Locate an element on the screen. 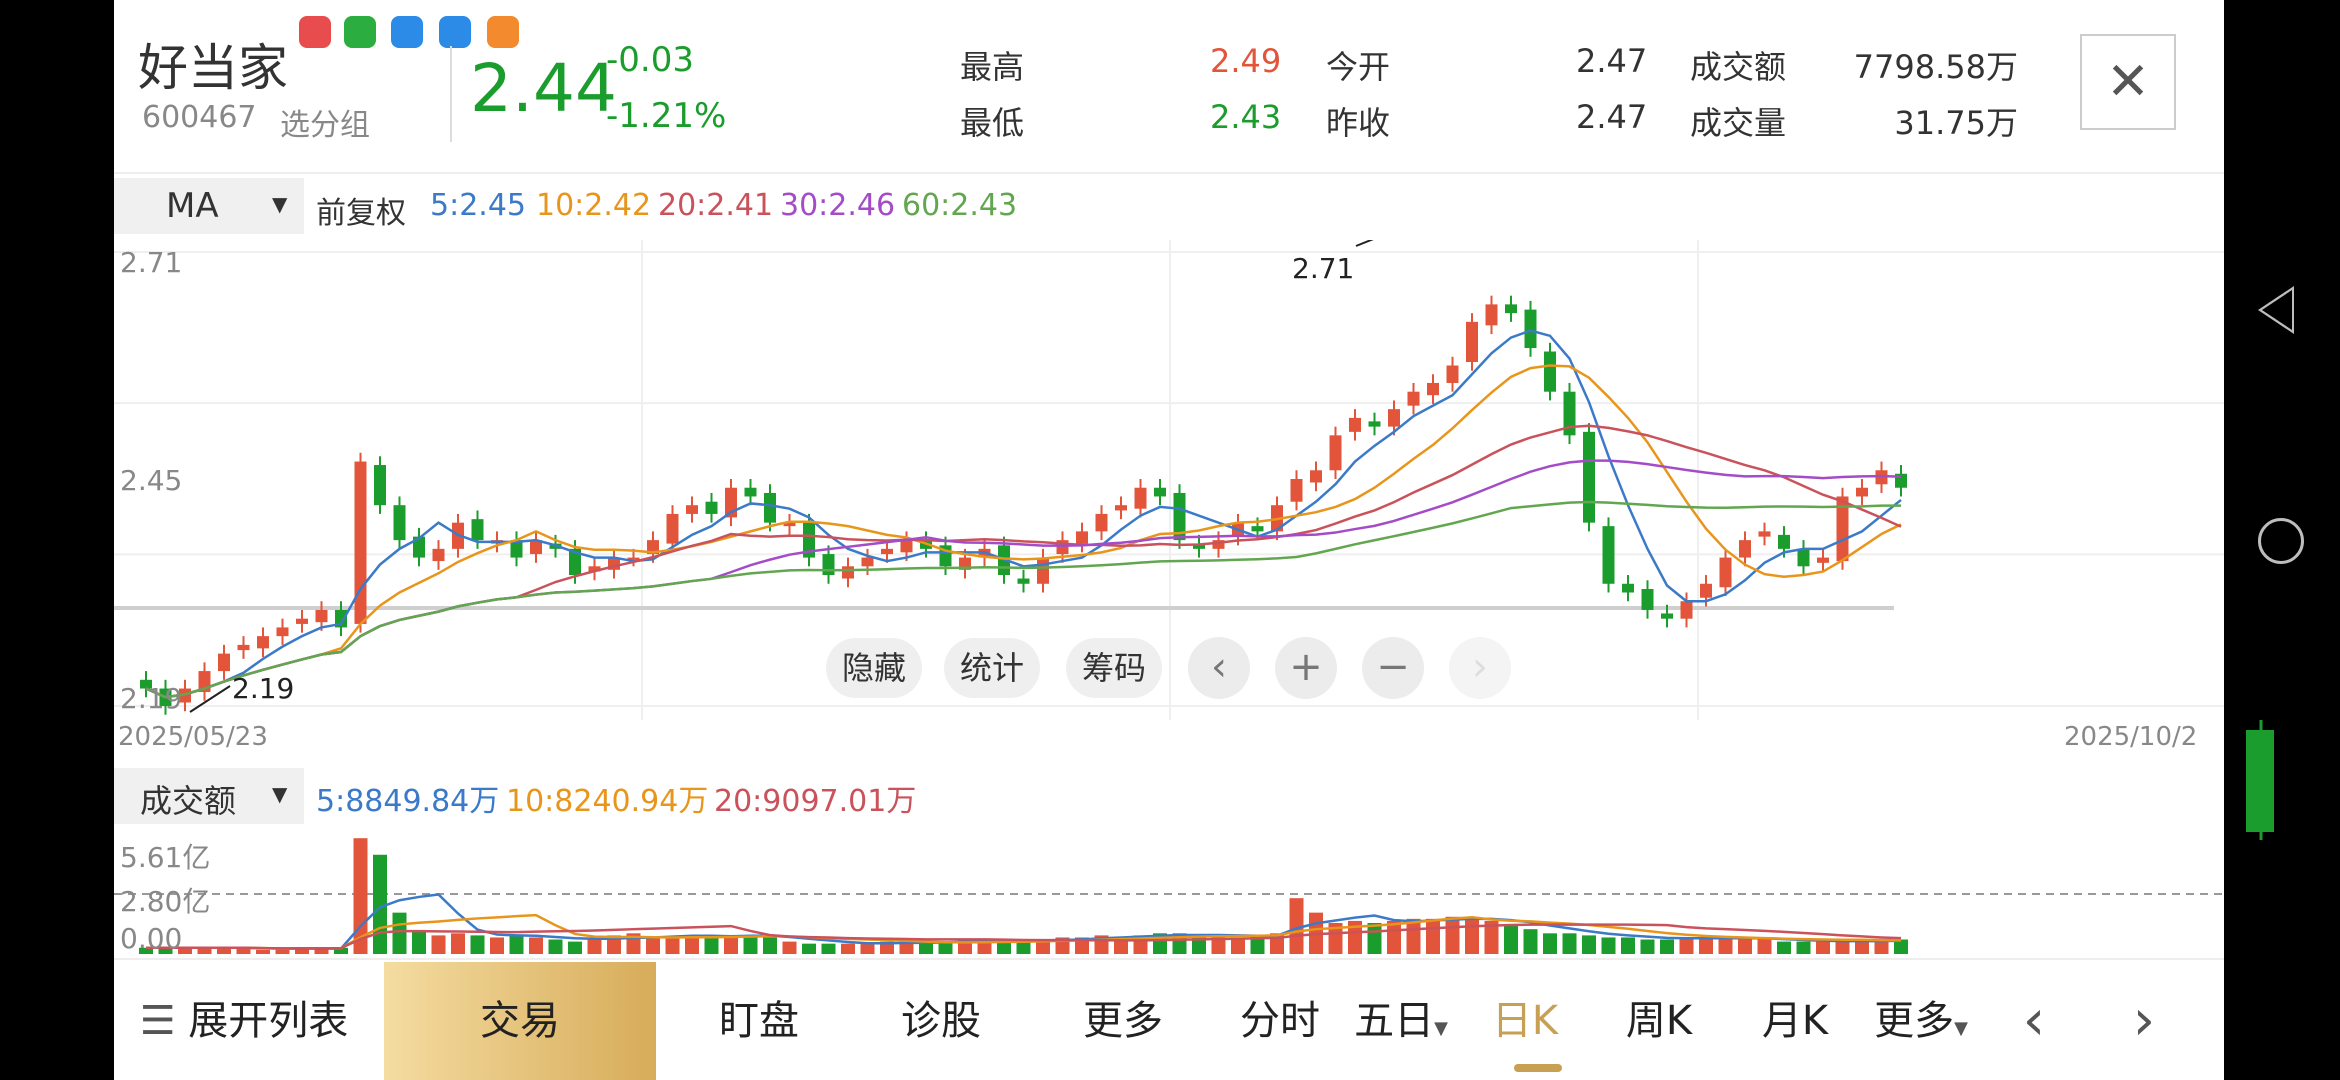 The width and height of the screenshot is (2340, 1080). overflow-candles is located at coordinates (2260, 780).